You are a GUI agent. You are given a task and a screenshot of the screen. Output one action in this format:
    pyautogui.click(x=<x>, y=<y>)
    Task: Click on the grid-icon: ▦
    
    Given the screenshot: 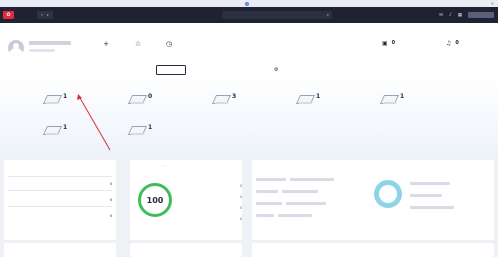 What is the action you would take?
    pyautogui.click(x=460, y=15)
    